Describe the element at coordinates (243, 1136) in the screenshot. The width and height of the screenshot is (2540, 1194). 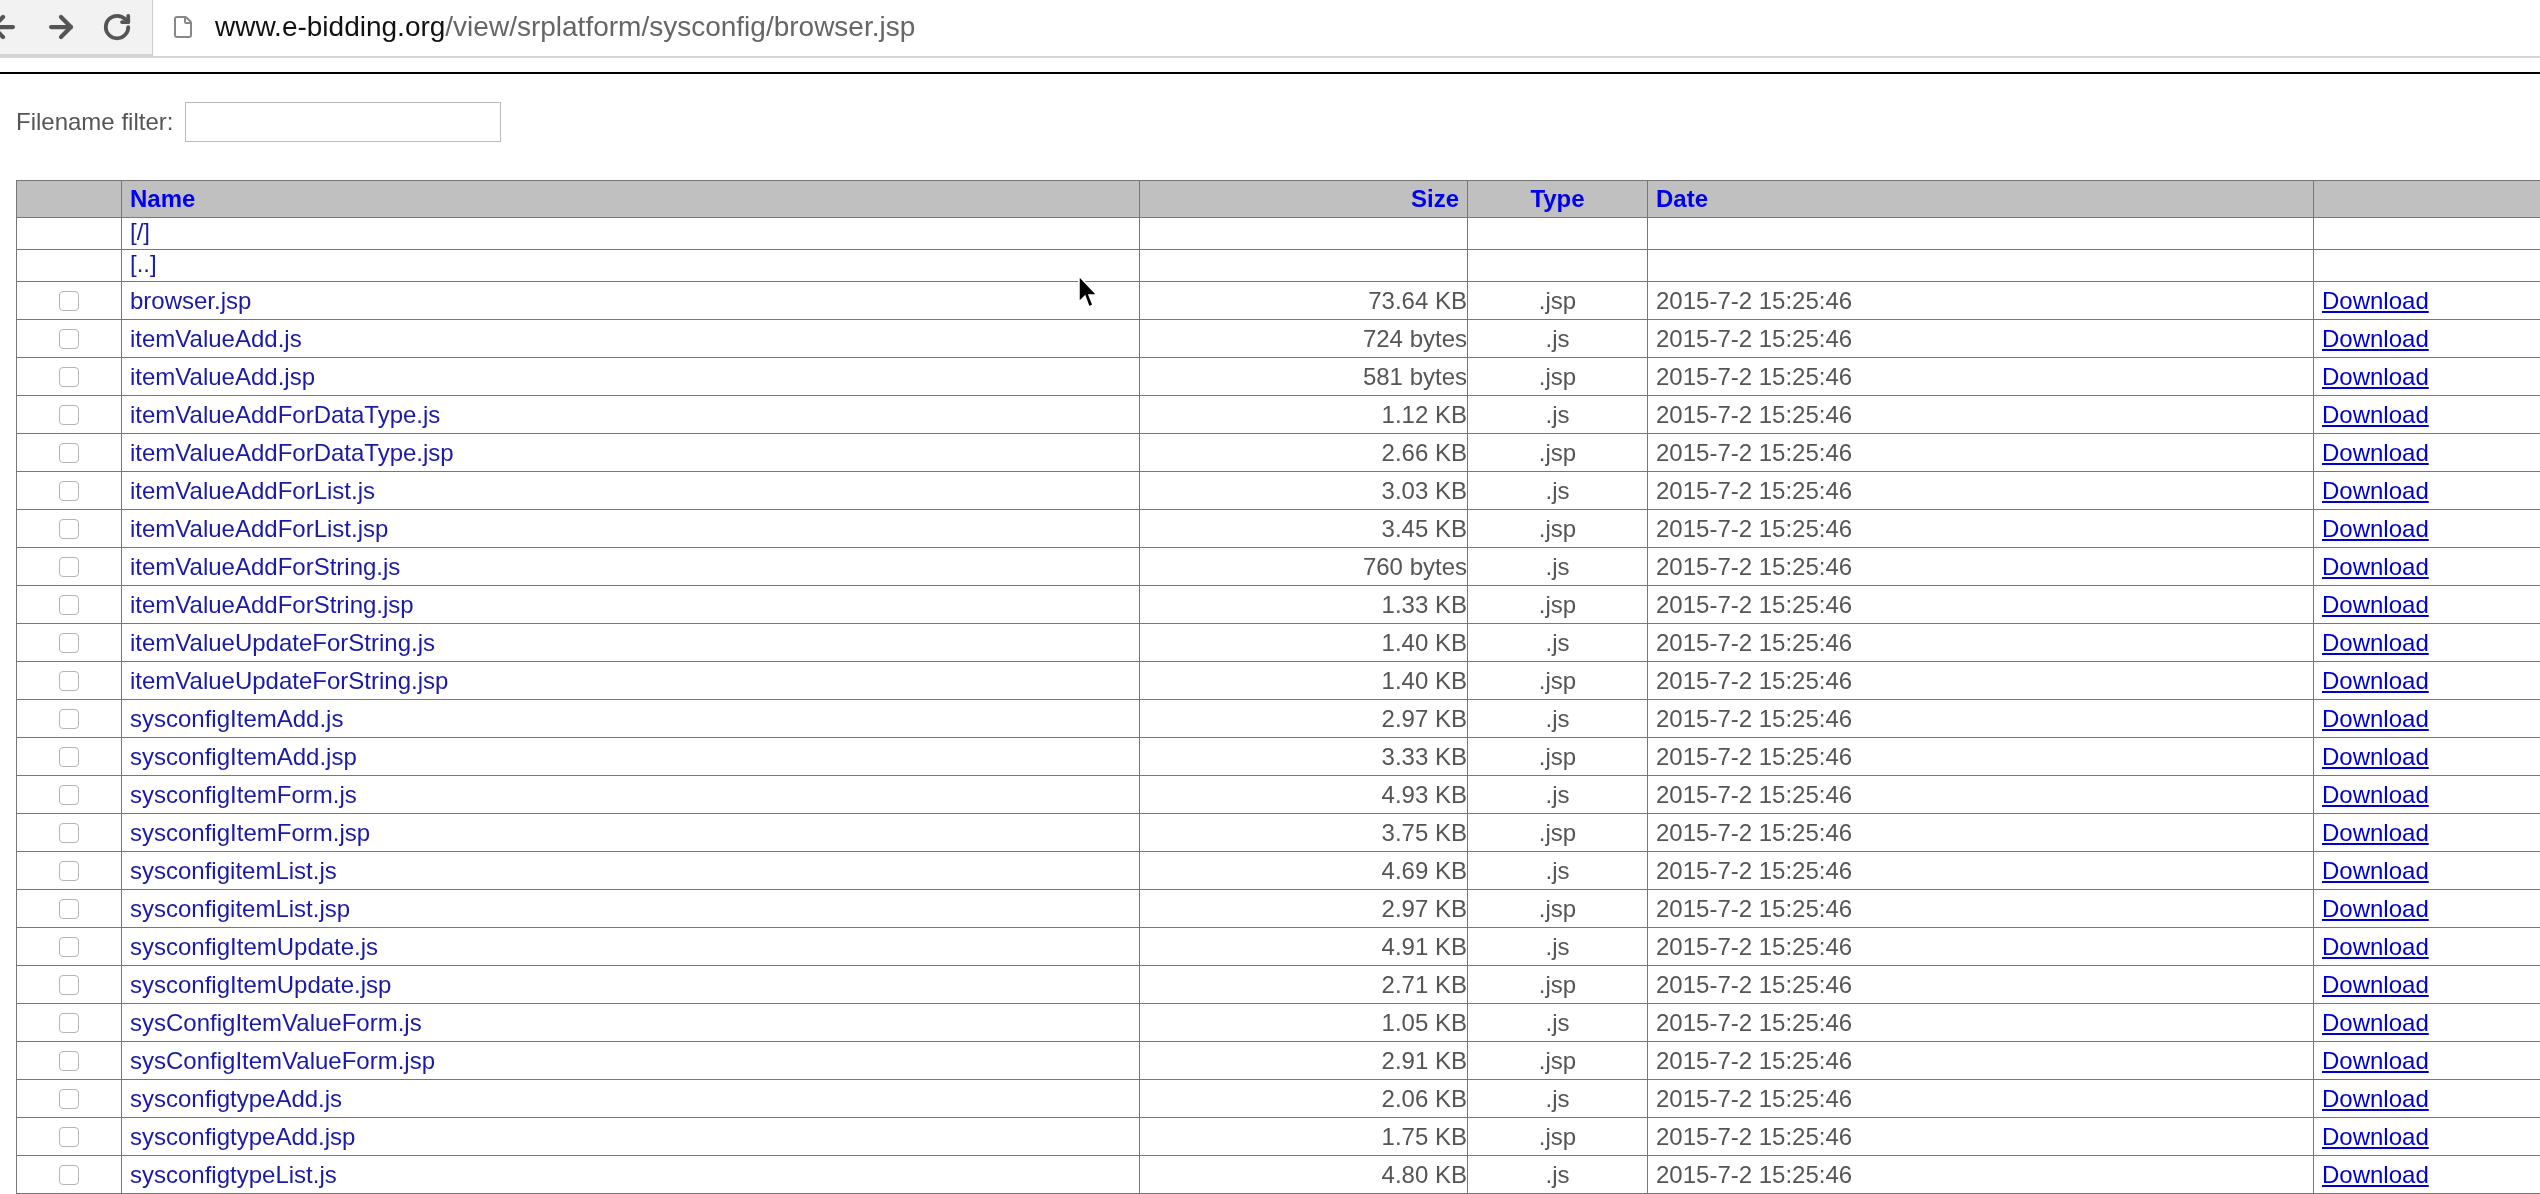
I see `file-link: sysconfigtypeAdd.jsp` at that location.